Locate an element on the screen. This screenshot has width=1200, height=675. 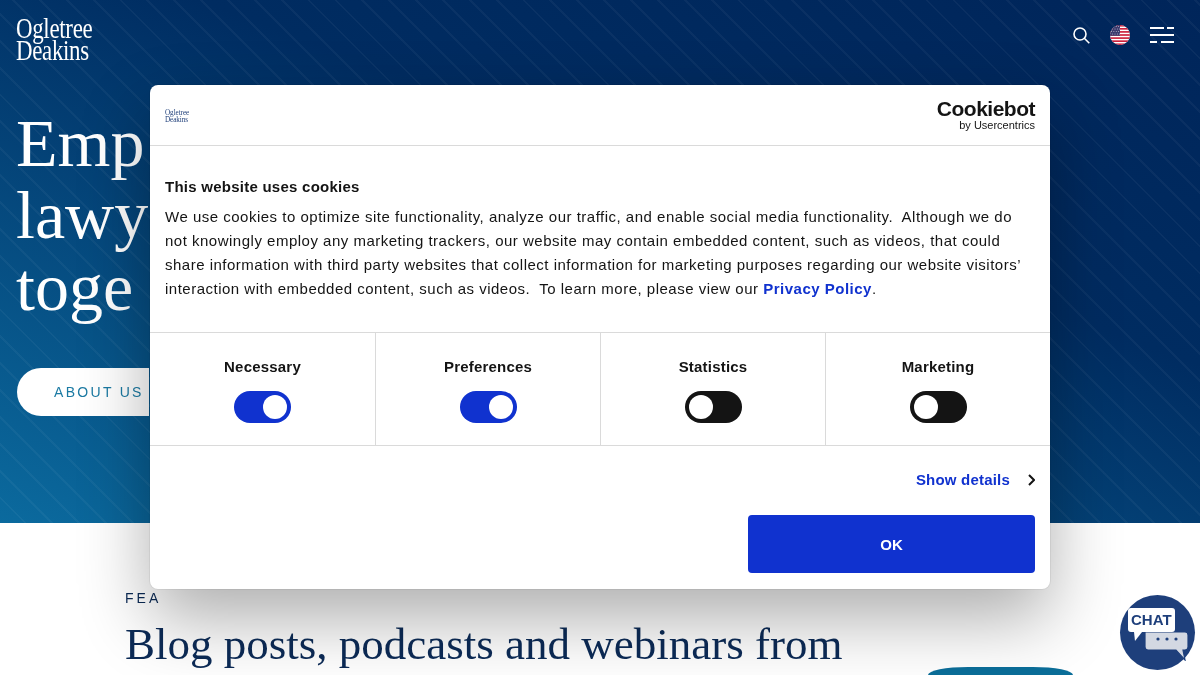
chevron-icon is located at coordinates (1031, 480).